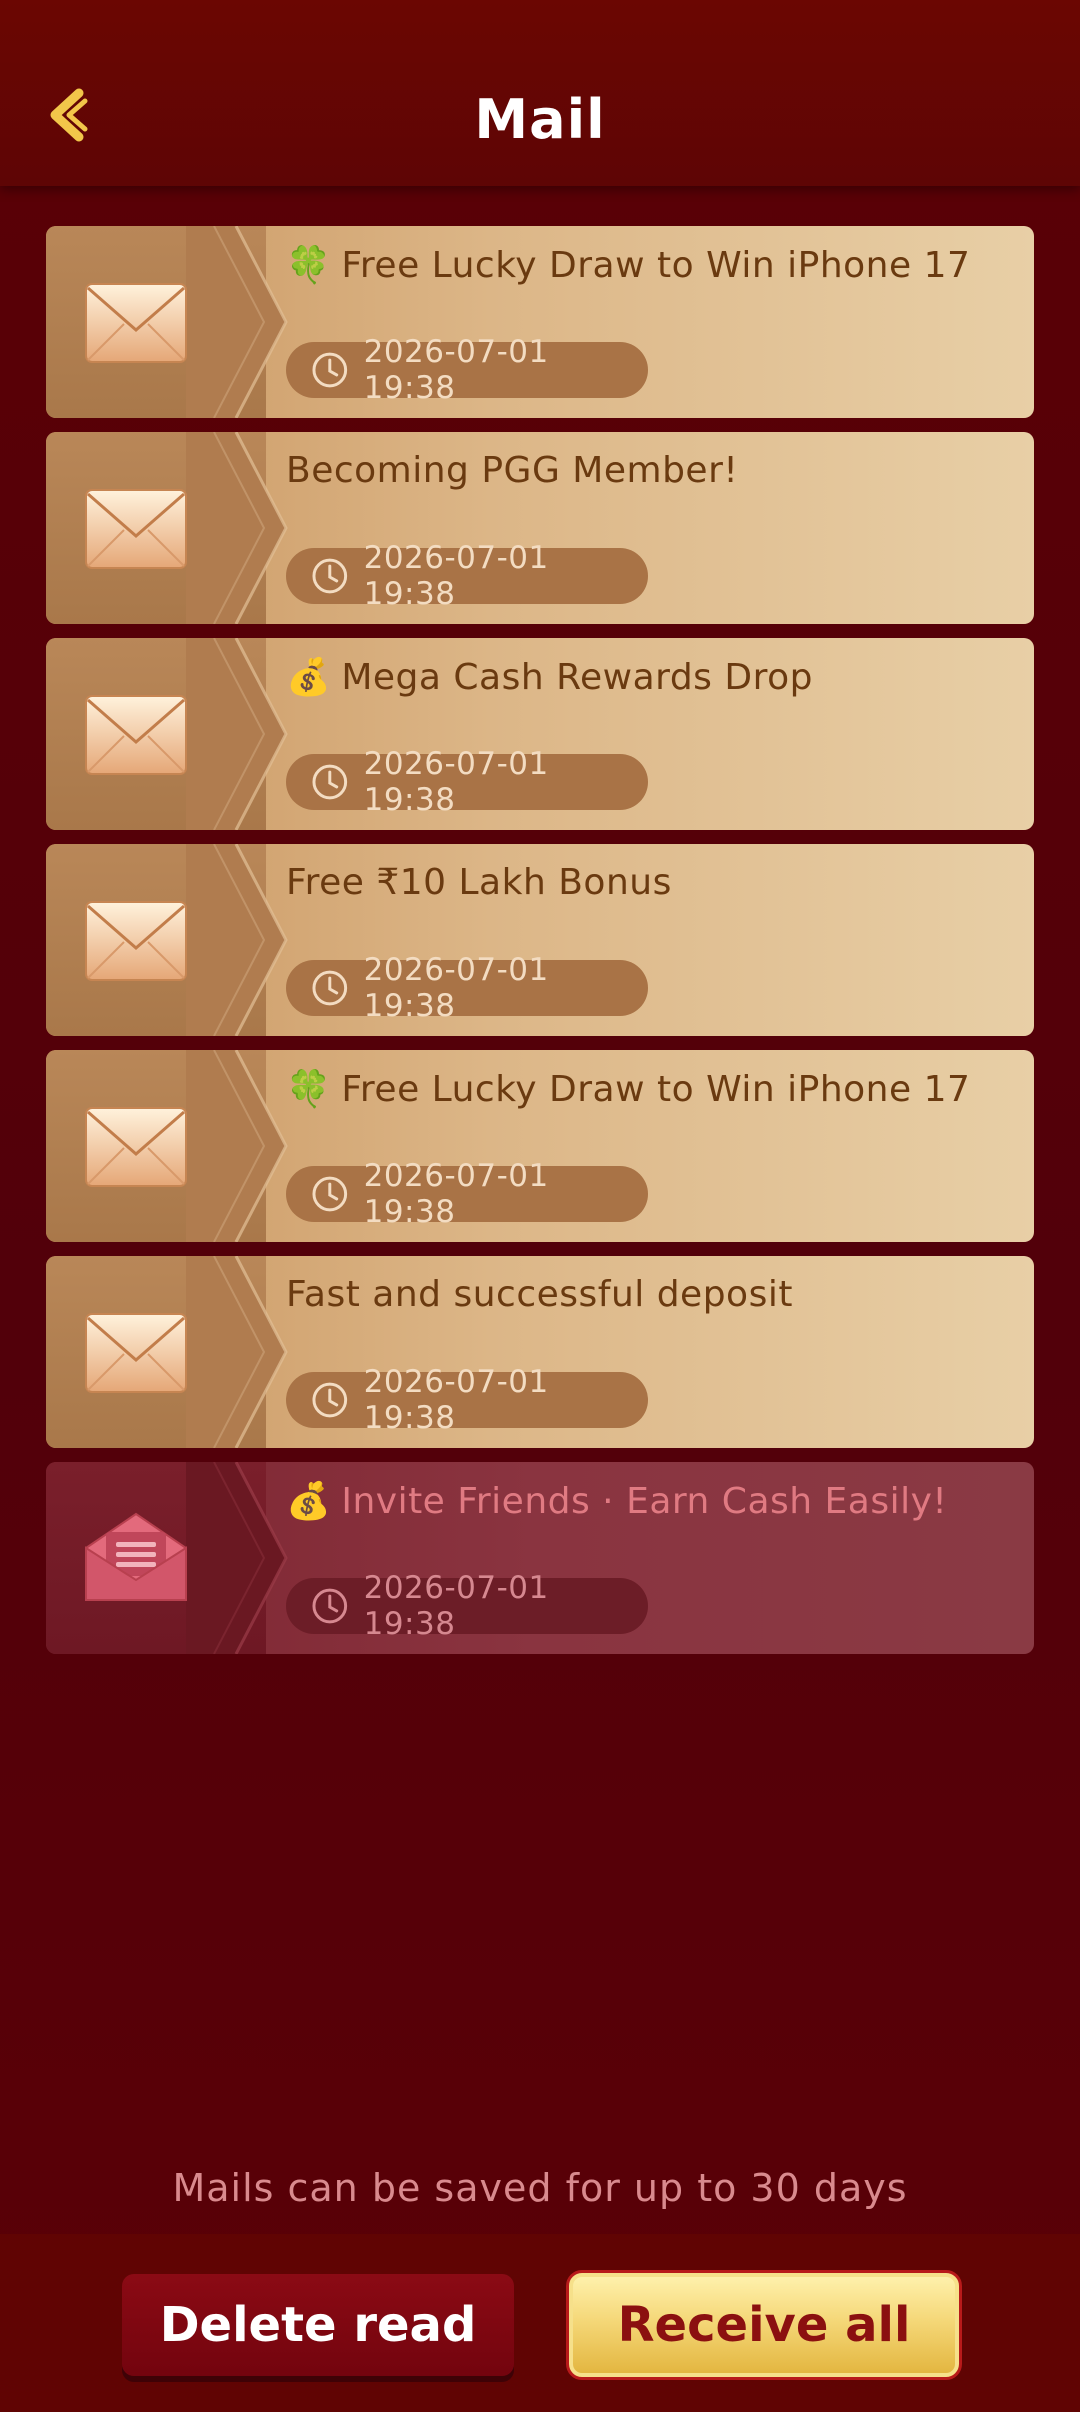 This screenshot has width=1080, height=2412. What do you see at coordinates (540, 940) in the screenshot?
I see `mail-item: Free ₹10 Lakh Bonus 2026-07-01 19:38` at bounding box center [540, 940].